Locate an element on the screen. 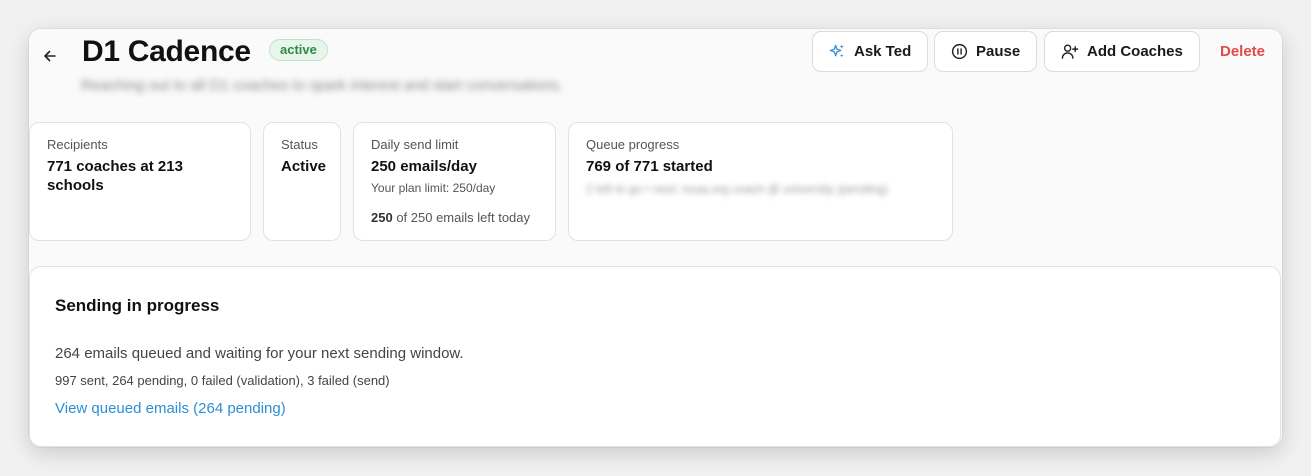 This screenshot has width=1311, height=476. daily-limit-label: Daily send limit is located at coordinates (415, 144).